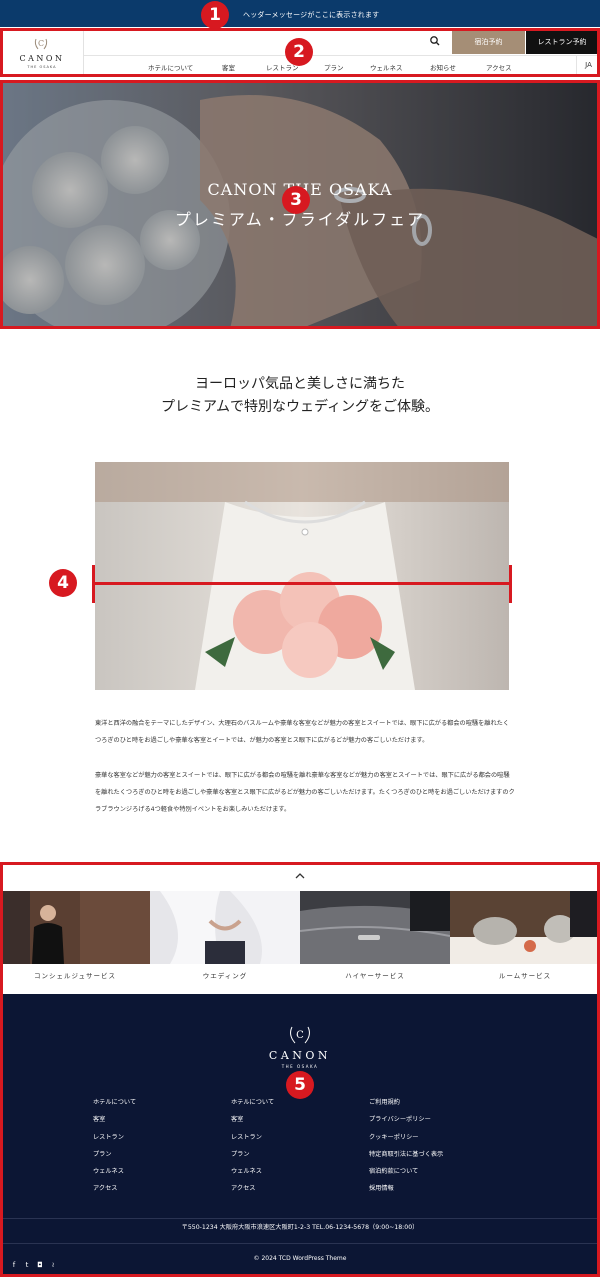  I want to click on service-concierge-image, so click(75, 927).